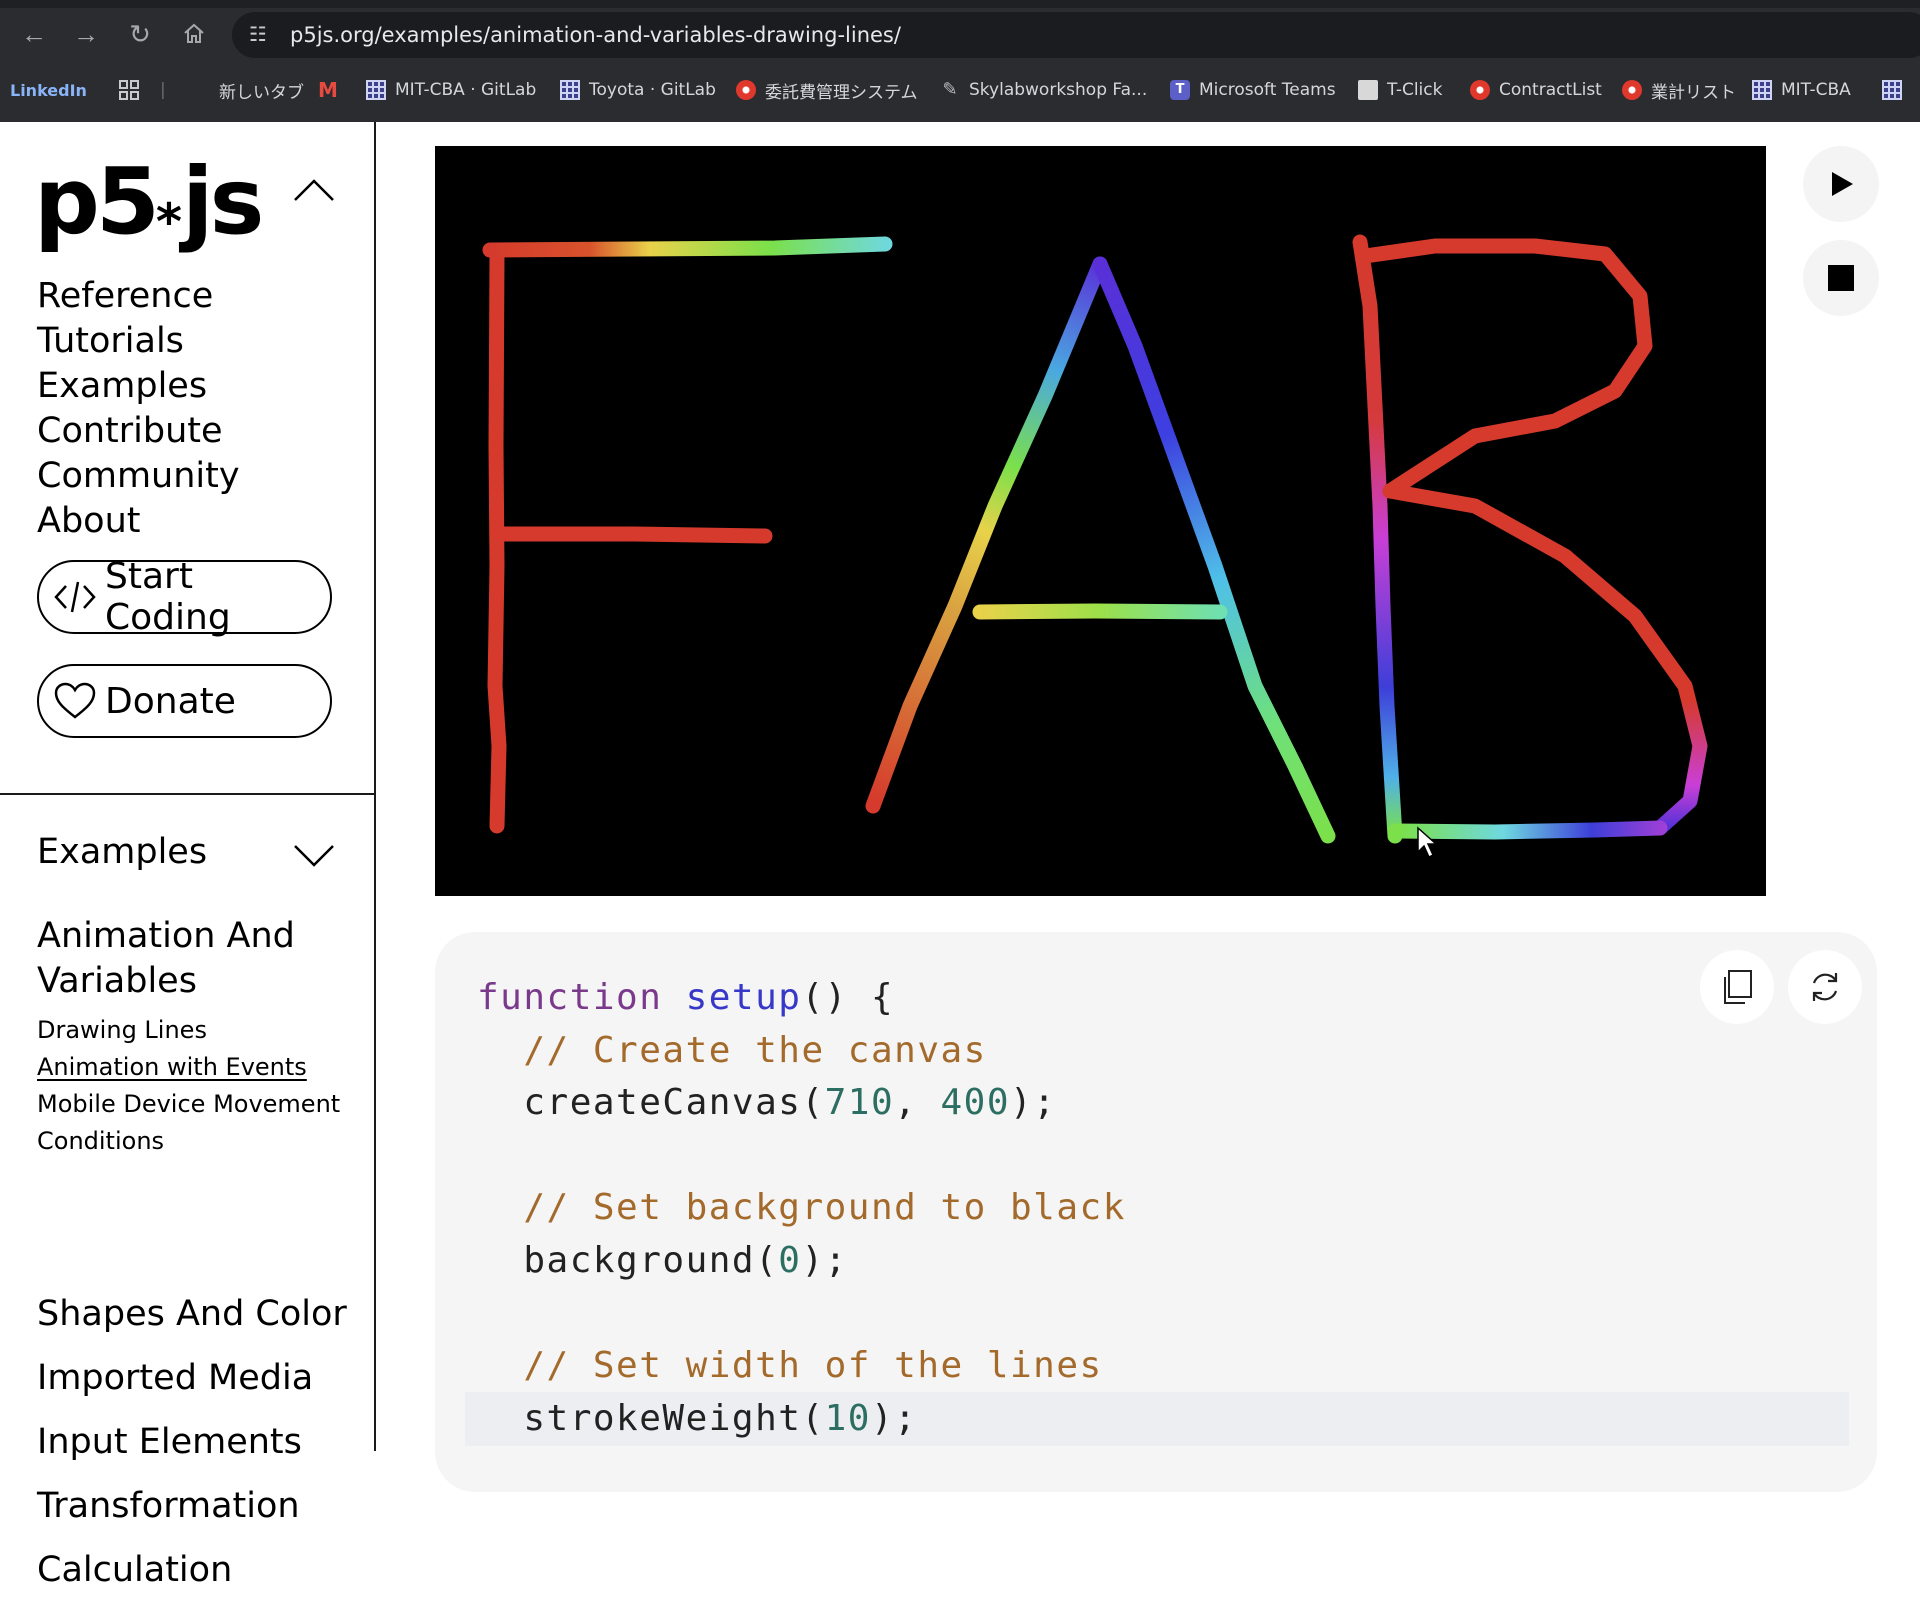 The image size is (1920, 1602). What do you see at coordinates (192, 1314) in the screenshot?
I see `category-shapes-and-color: Shapes And Color` at bounding box center [192, 1314].